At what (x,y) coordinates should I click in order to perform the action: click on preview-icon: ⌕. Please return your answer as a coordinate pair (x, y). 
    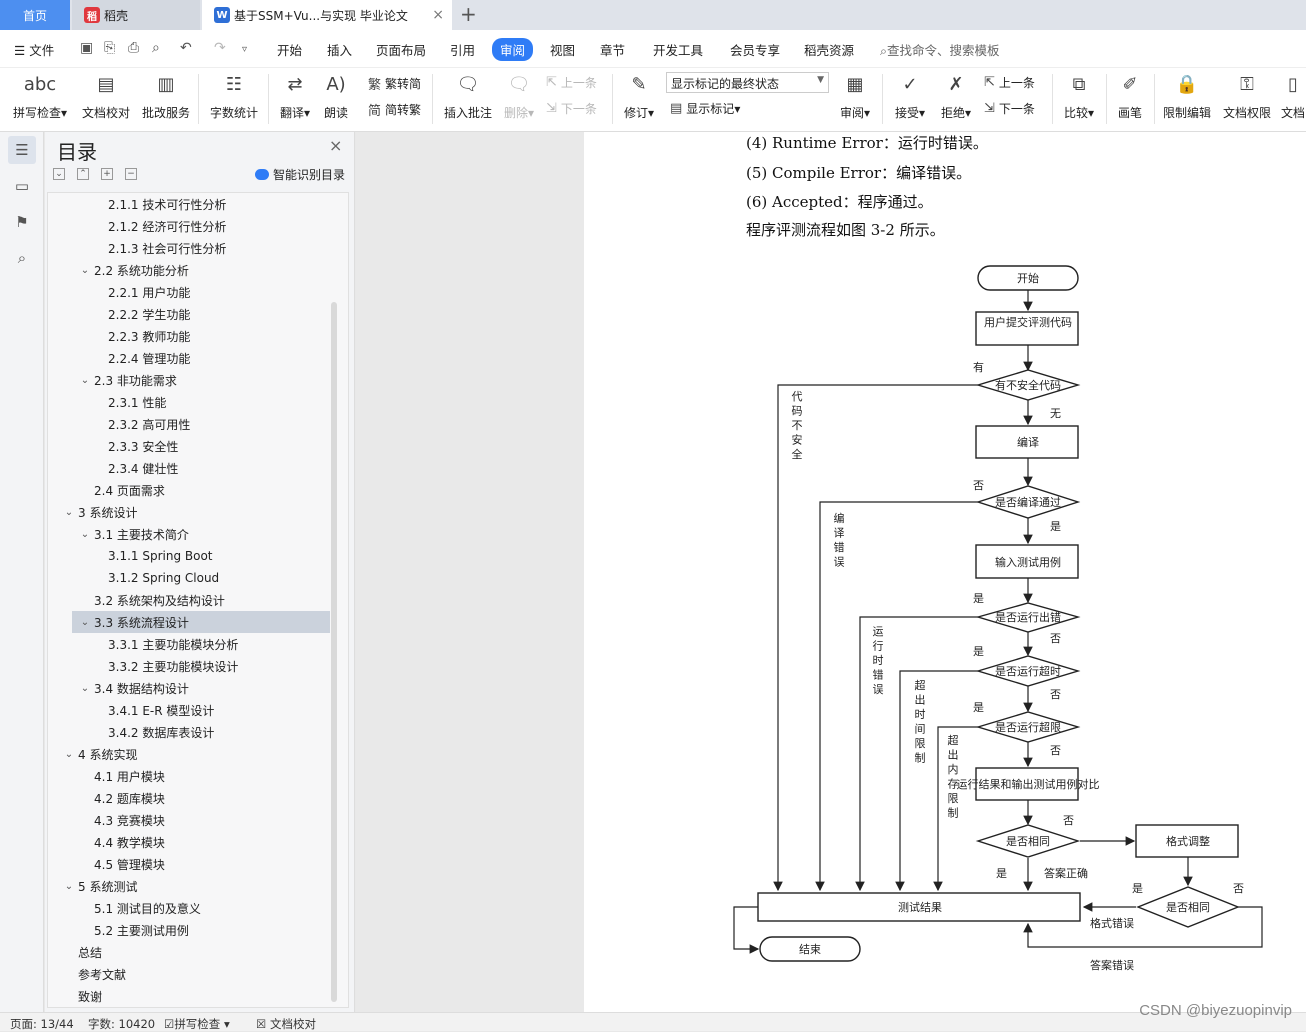
    Looking at the image, I should click on (156, 48).